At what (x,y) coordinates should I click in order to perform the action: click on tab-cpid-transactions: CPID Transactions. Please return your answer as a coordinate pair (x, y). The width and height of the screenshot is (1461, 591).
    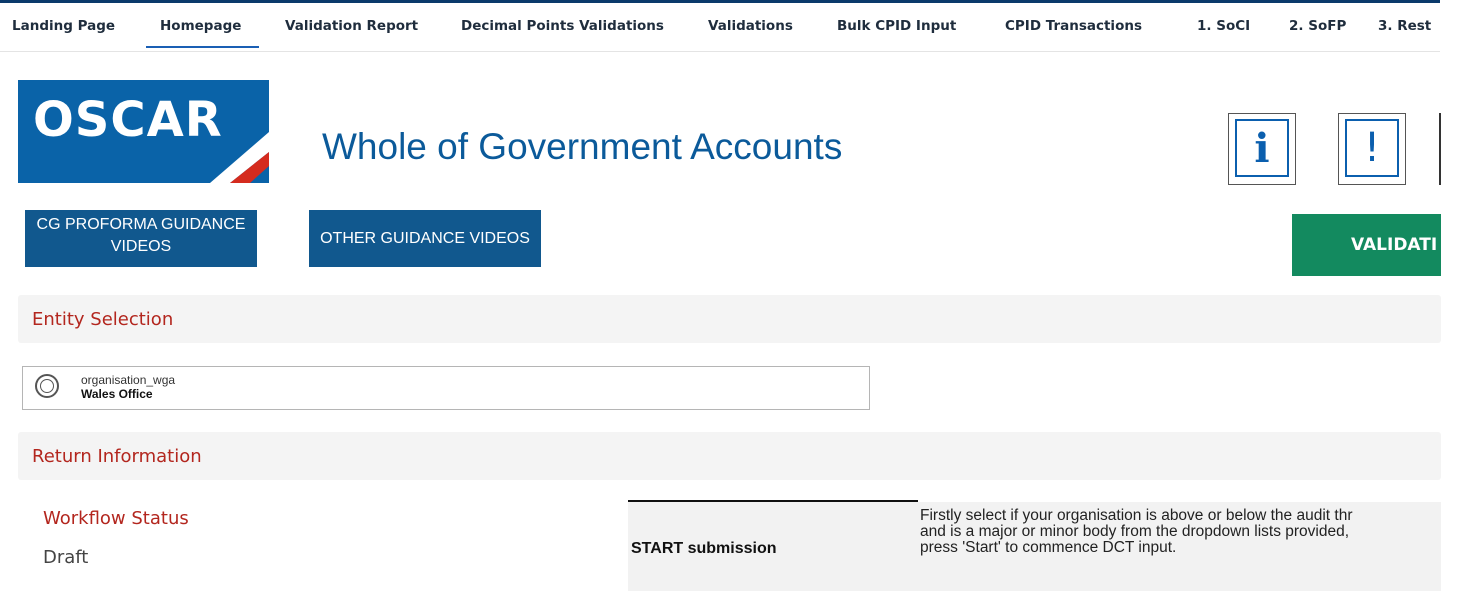
    Looking at the image, I should click on (1073, 26).